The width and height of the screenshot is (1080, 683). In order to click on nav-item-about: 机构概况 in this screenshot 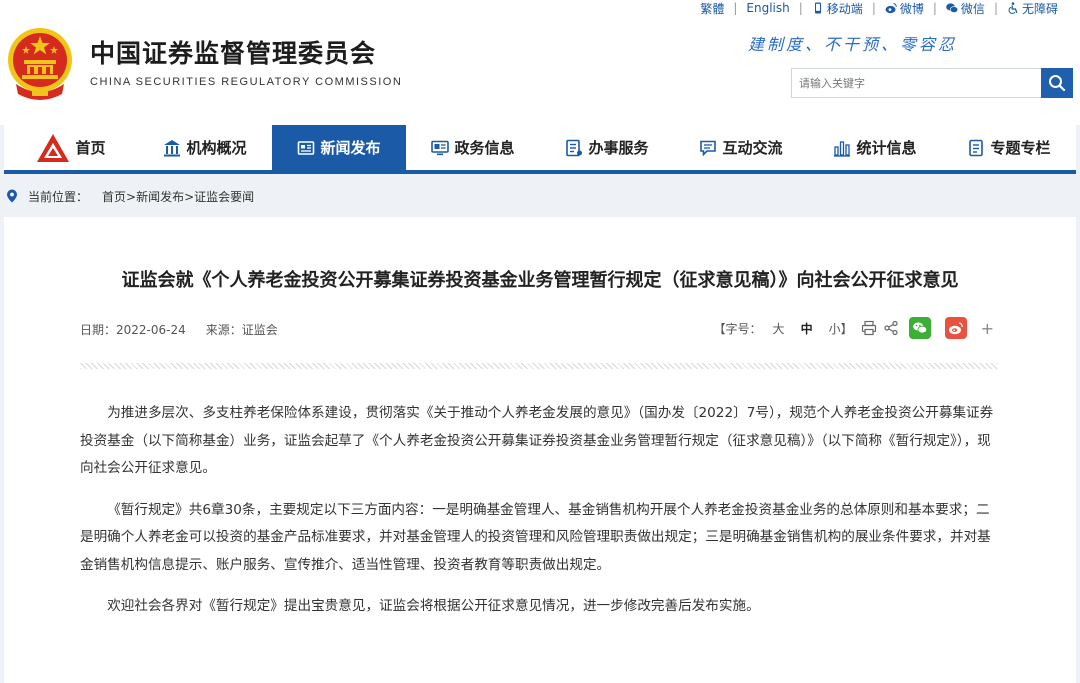, I will do `click(205, 147)`.